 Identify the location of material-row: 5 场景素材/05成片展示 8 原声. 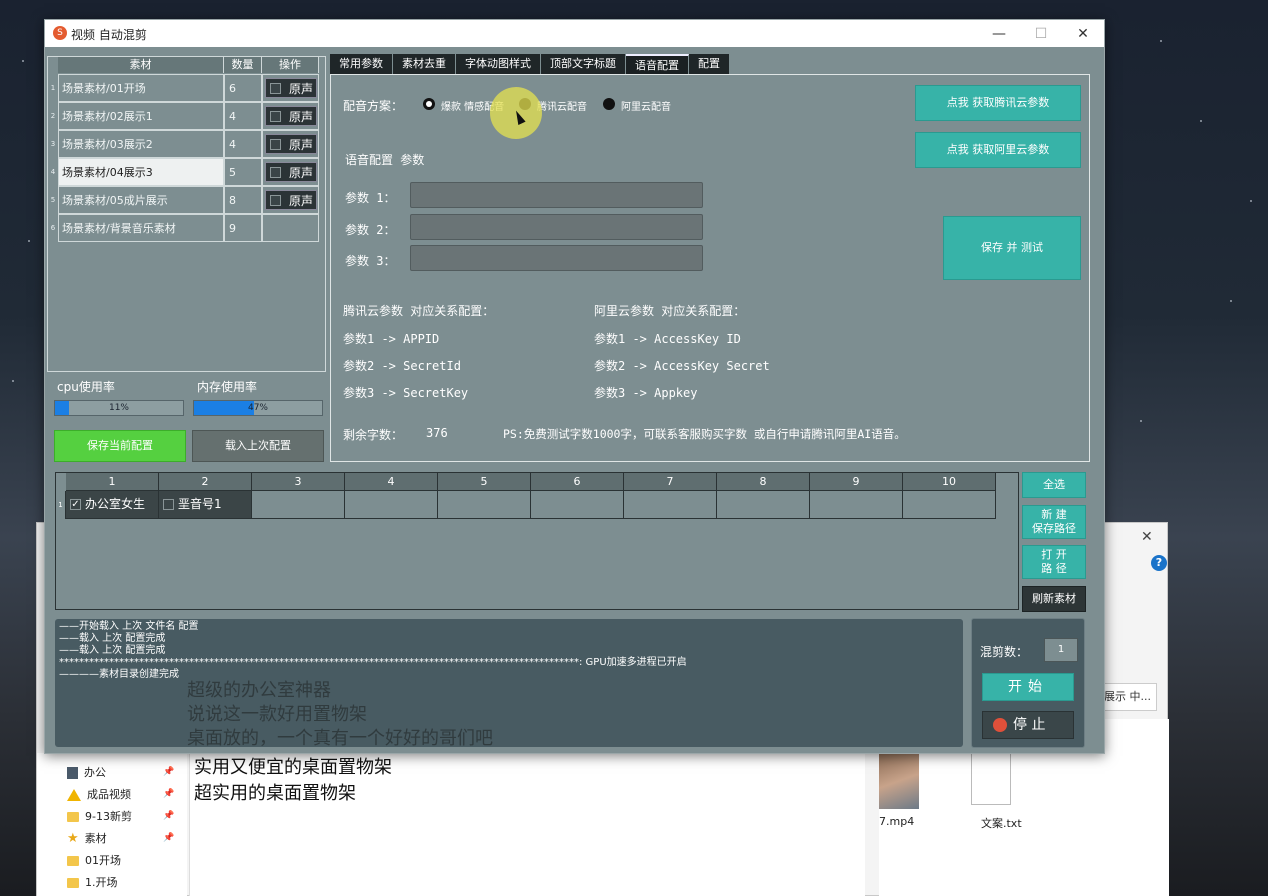
(186, 200).